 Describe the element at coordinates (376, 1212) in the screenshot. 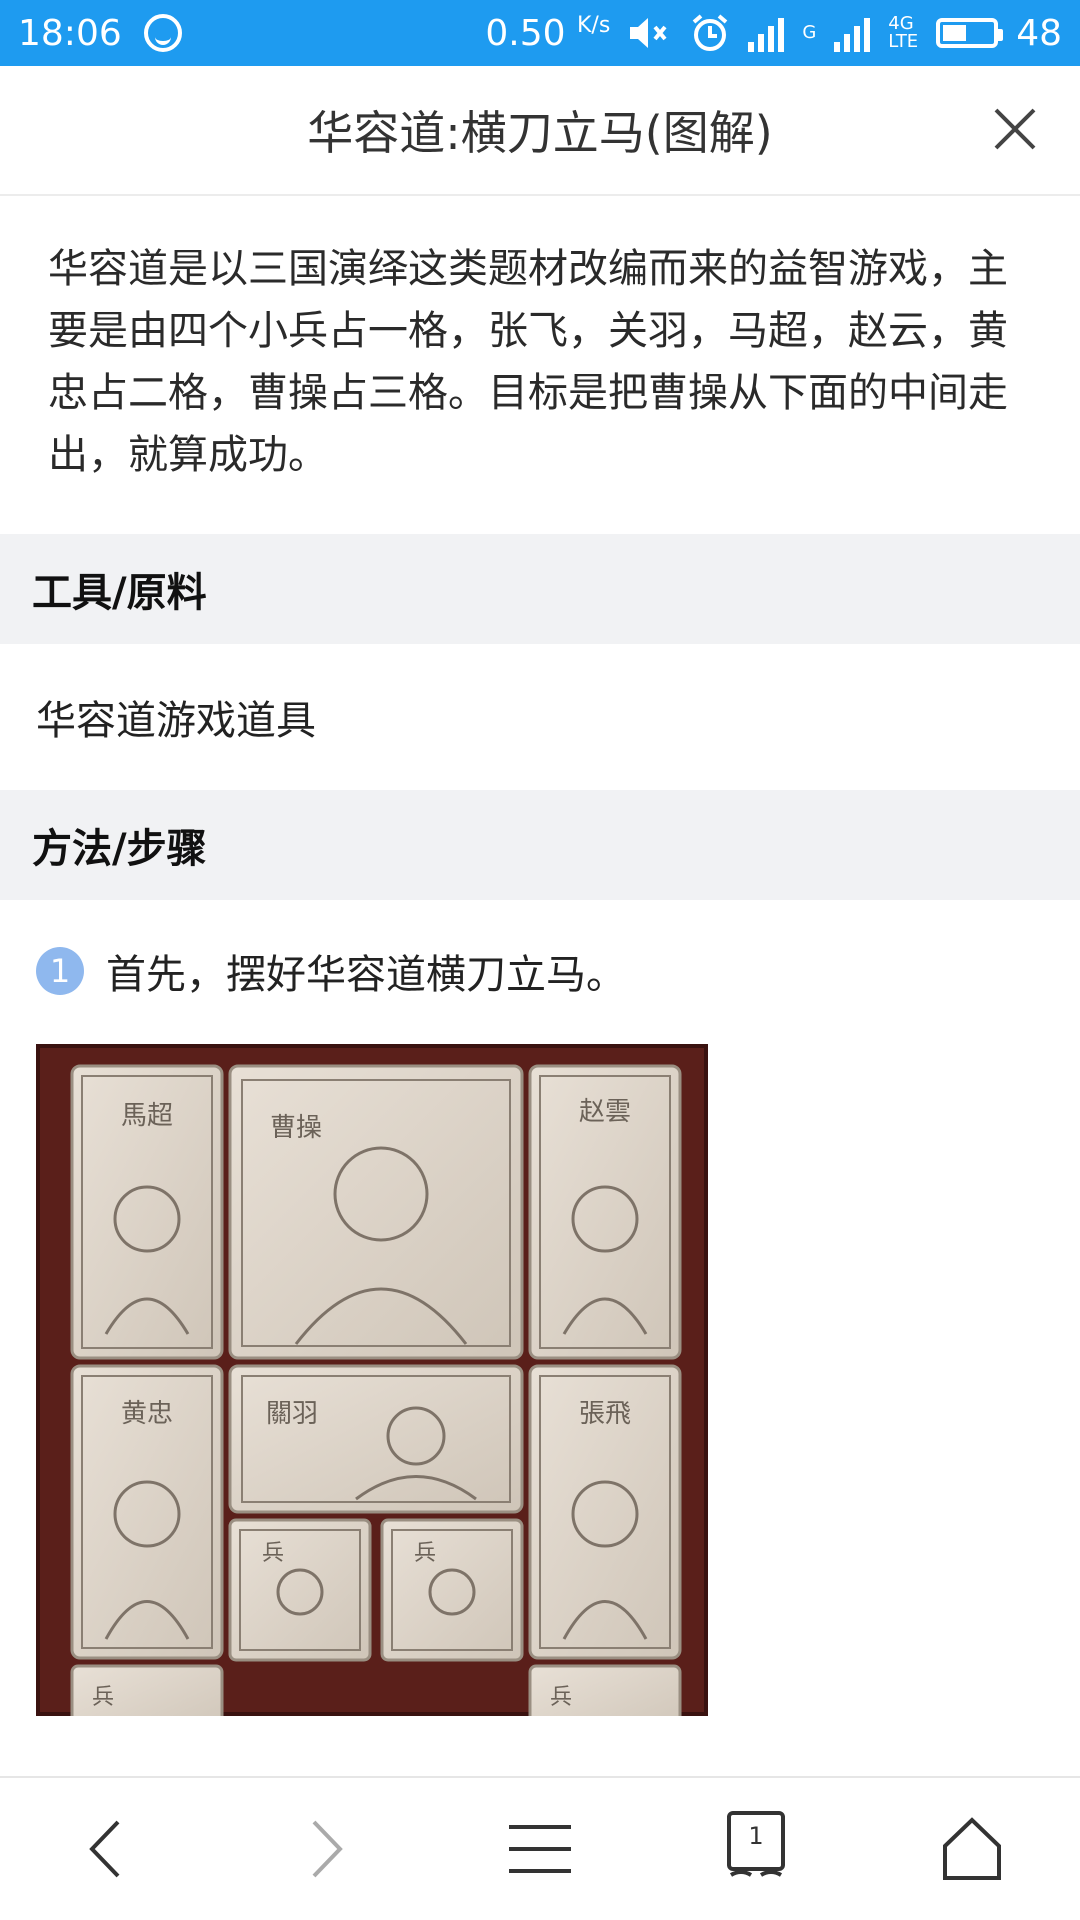

I see `piece-caocao: 曹操` at that location.